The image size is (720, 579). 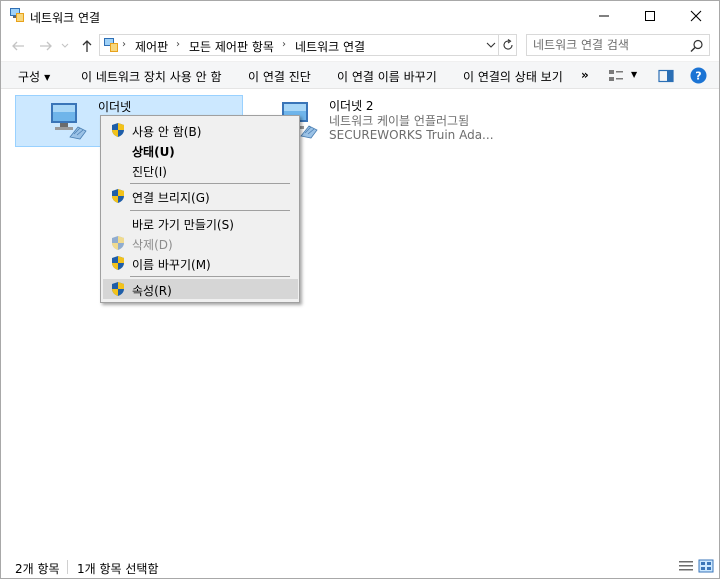 I want to click on help-icon: ?, so click(x=698, y=75).